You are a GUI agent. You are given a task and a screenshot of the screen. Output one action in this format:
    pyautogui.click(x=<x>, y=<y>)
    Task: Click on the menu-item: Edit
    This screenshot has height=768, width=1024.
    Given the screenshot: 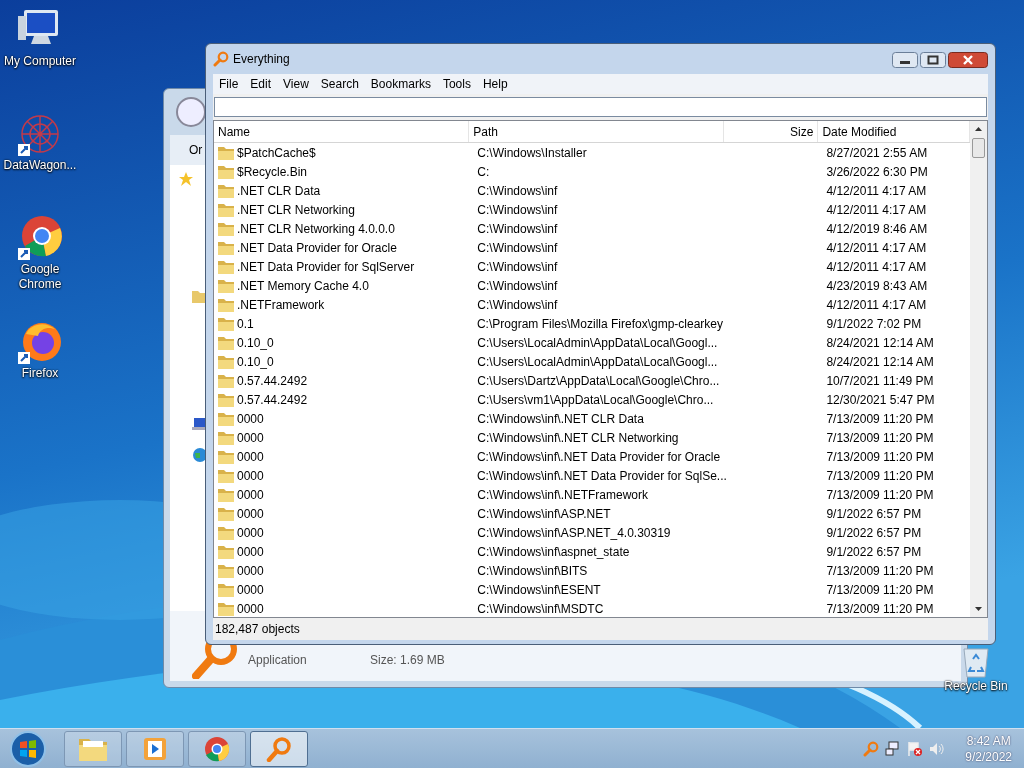 What is the action you would take?
    pyautogui.click(x=261, y=84)
    